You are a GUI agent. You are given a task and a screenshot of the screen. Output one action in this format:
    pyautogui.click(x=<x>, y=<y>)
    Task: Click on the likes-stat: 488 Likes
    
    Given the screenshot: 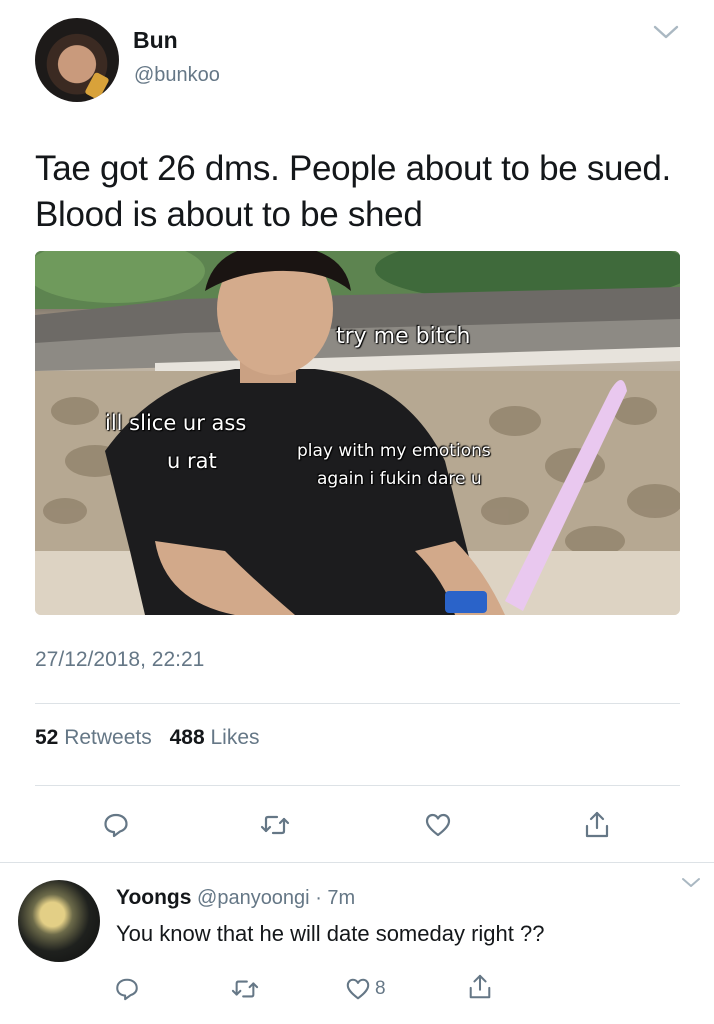 What is the action you would take?
    pyautogui.click(x=221, y=737)
    